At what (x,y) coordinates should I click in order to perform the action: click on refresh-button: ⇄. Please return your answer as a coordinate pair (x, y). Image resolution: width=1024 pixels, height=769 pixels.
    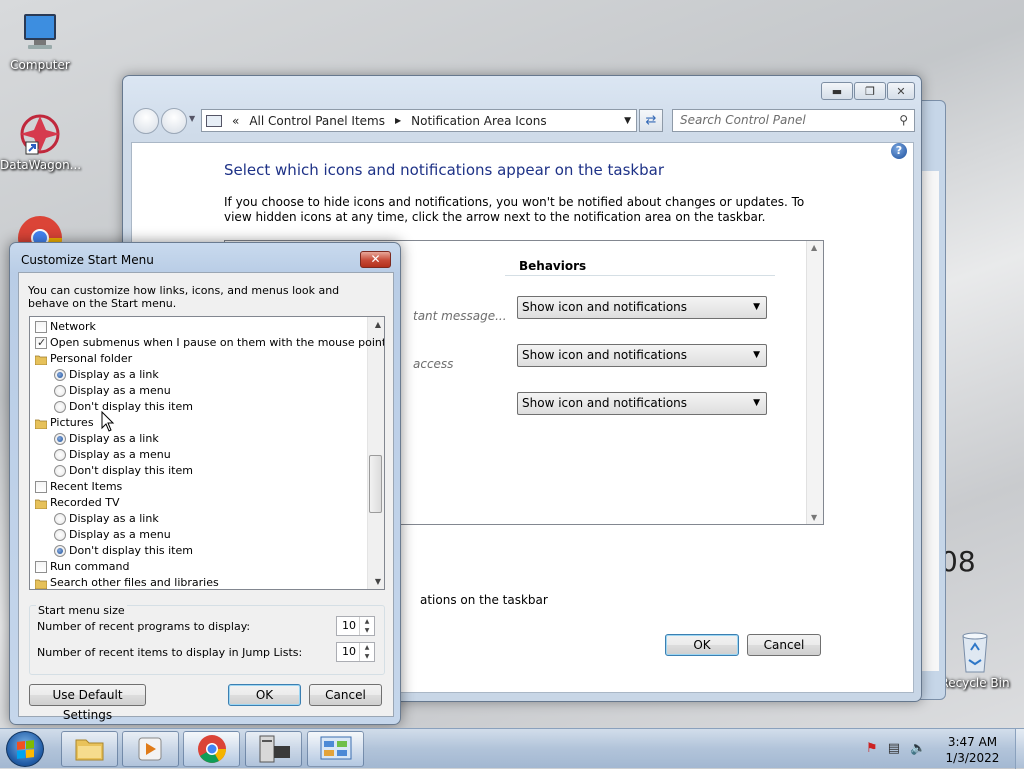
    Looking at the image, I should click on (651, 120).